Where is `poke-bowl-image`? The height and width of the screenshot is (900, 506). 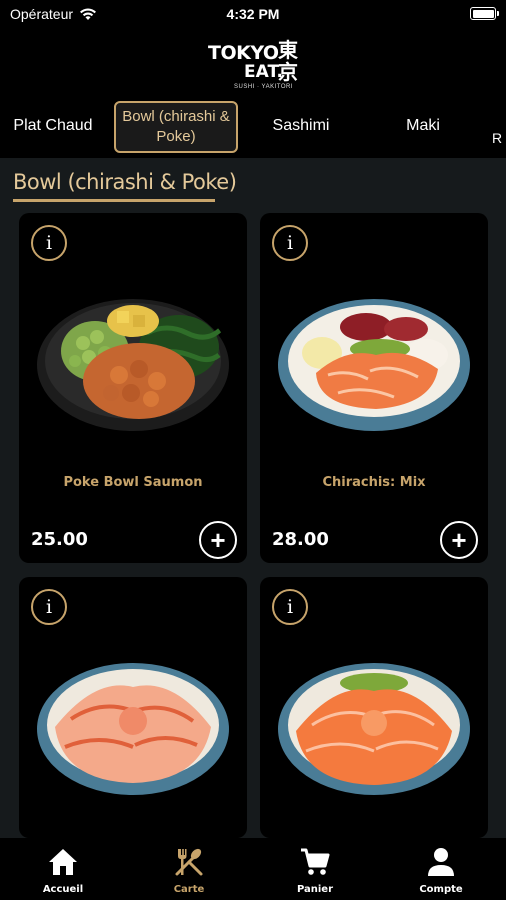 poke-bowl-image is located at coordinates (133, 365).